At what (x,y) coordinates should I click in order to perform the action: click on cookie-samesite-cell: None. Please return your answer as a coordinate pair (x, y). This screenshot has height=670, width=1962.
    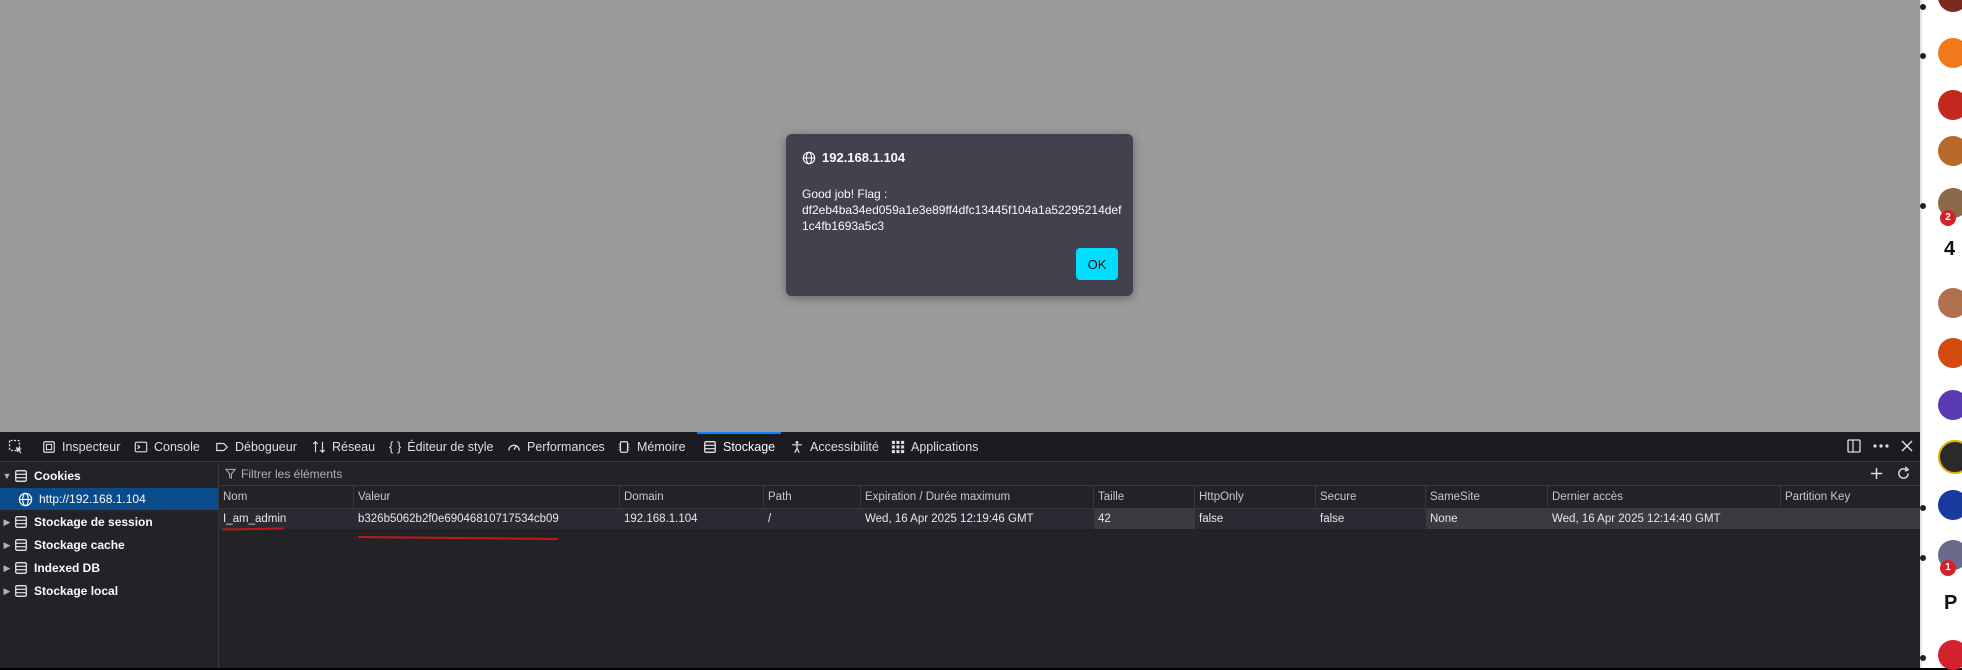
    Looking at the image, I should click on (1487, 519).